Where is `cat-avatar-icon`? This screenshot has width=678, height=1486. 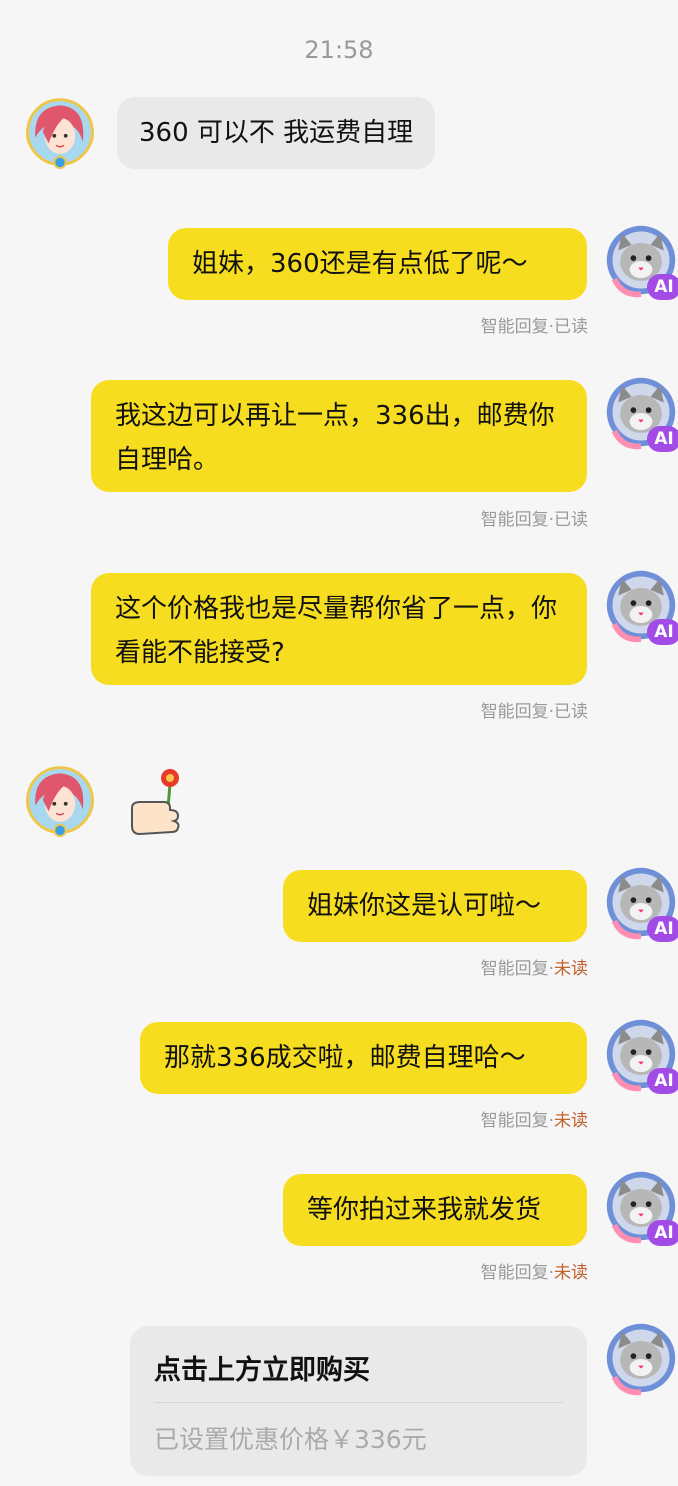 cat-avatar-icon is located at coordinates (641, 1359).